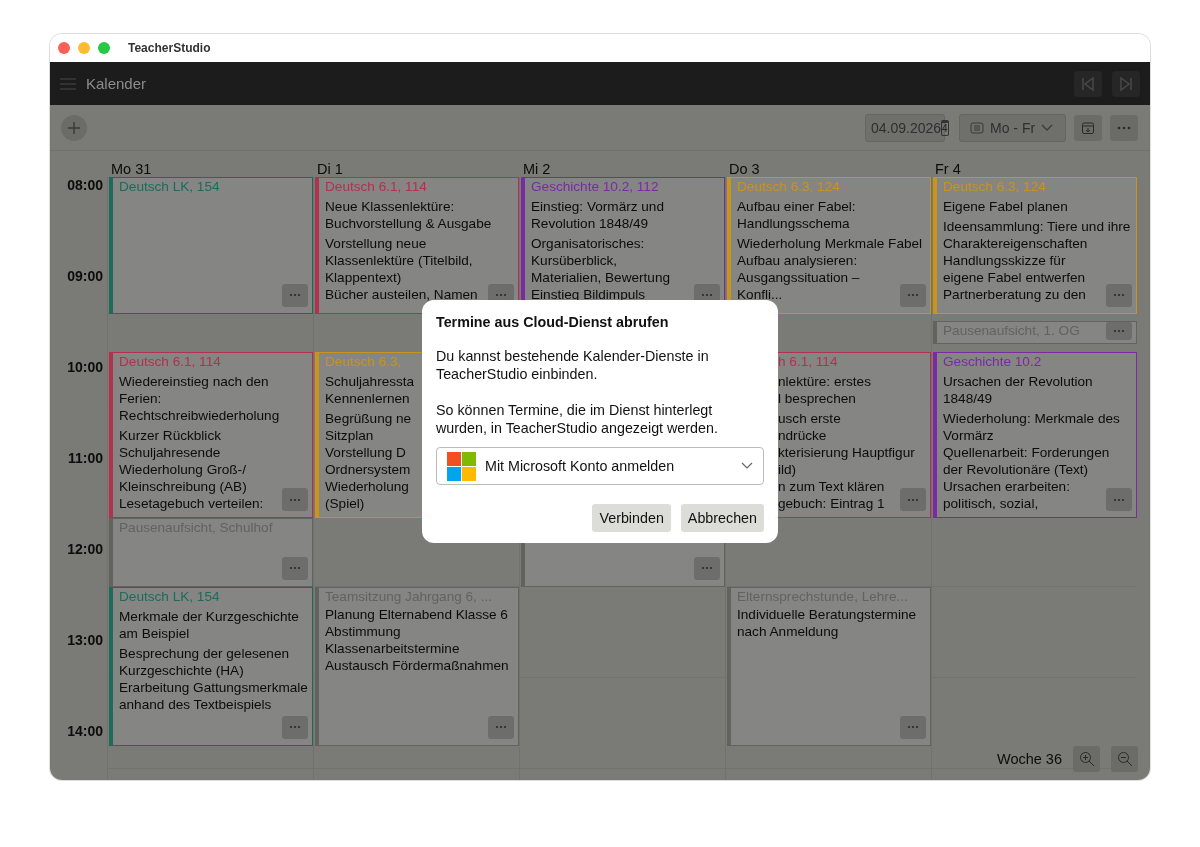 The width and height of the screenshot is (1200, 847). I want to click on zoom-in-icon, so click(1086, 759).